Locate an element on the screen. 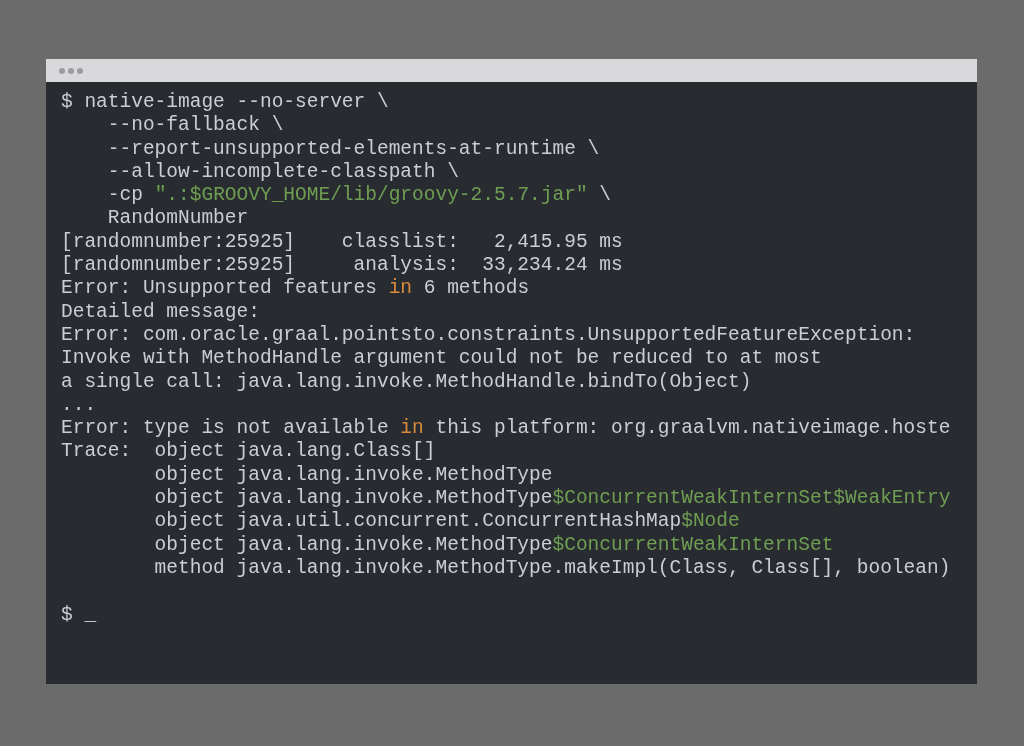  terminal-line: $ native-image --no-server \ is located at coordinates (225, 103).